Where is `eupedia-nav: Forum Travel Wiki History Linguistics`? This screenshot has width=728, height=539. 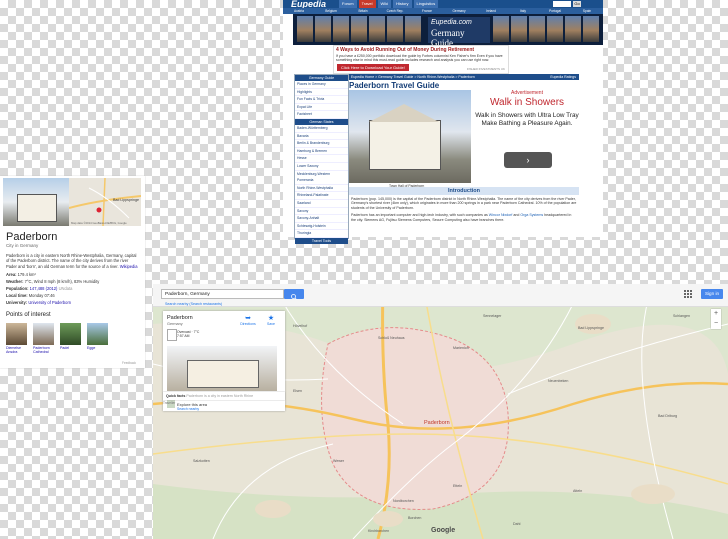 eupedia-nav: Forum Travel Wiki History Linguistics is located at coordinates (389, 4).